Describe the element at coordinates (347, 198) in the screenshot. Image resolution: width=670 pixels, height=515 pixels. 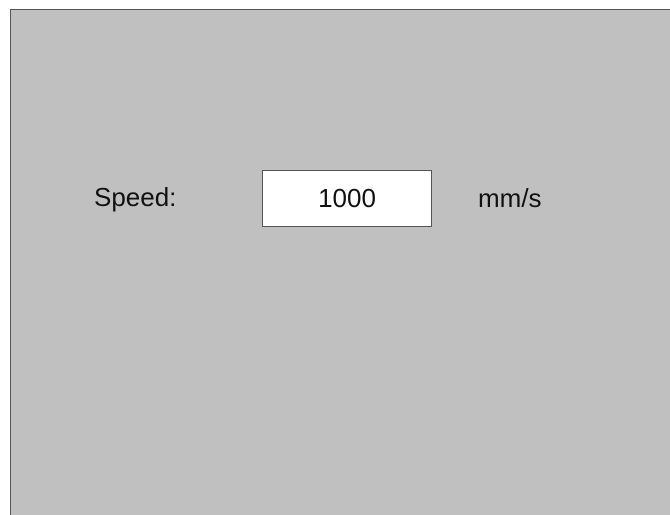
I see `speed-input` at that location.